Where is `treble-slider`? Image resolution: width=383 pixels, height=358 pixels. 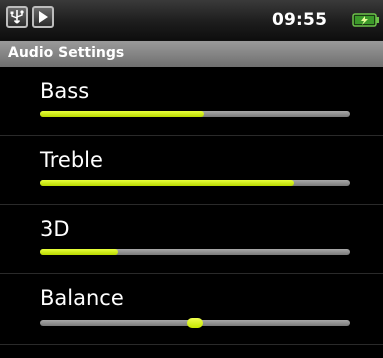 treble-slider is located at coordinates (195, 183).